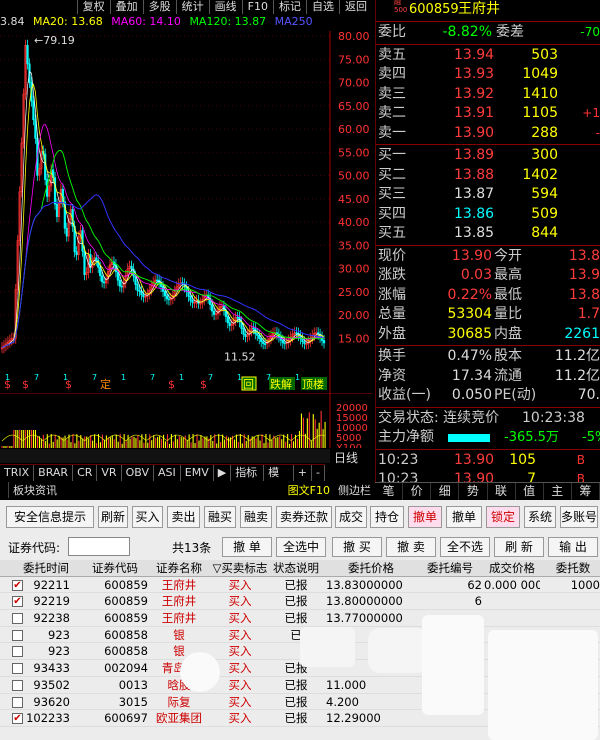 The image size is (600, 740). I want to click on filter-button-3: 撤 卖, so click(411, 547).